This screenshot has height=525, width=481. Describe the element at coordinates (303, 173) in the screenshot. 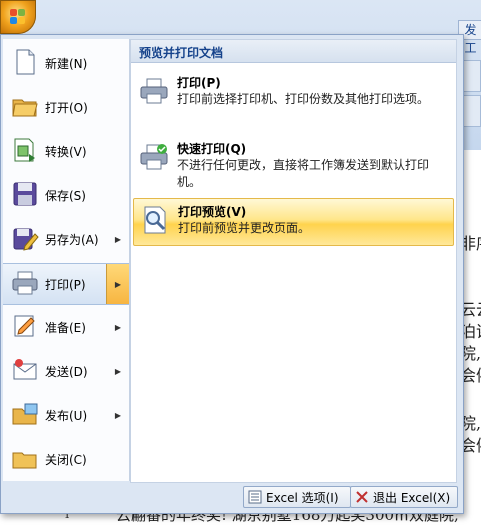

I see `submenu-item-desc: 不进行任何更改，直接将工作簿发送到默认打印机。` at that location.